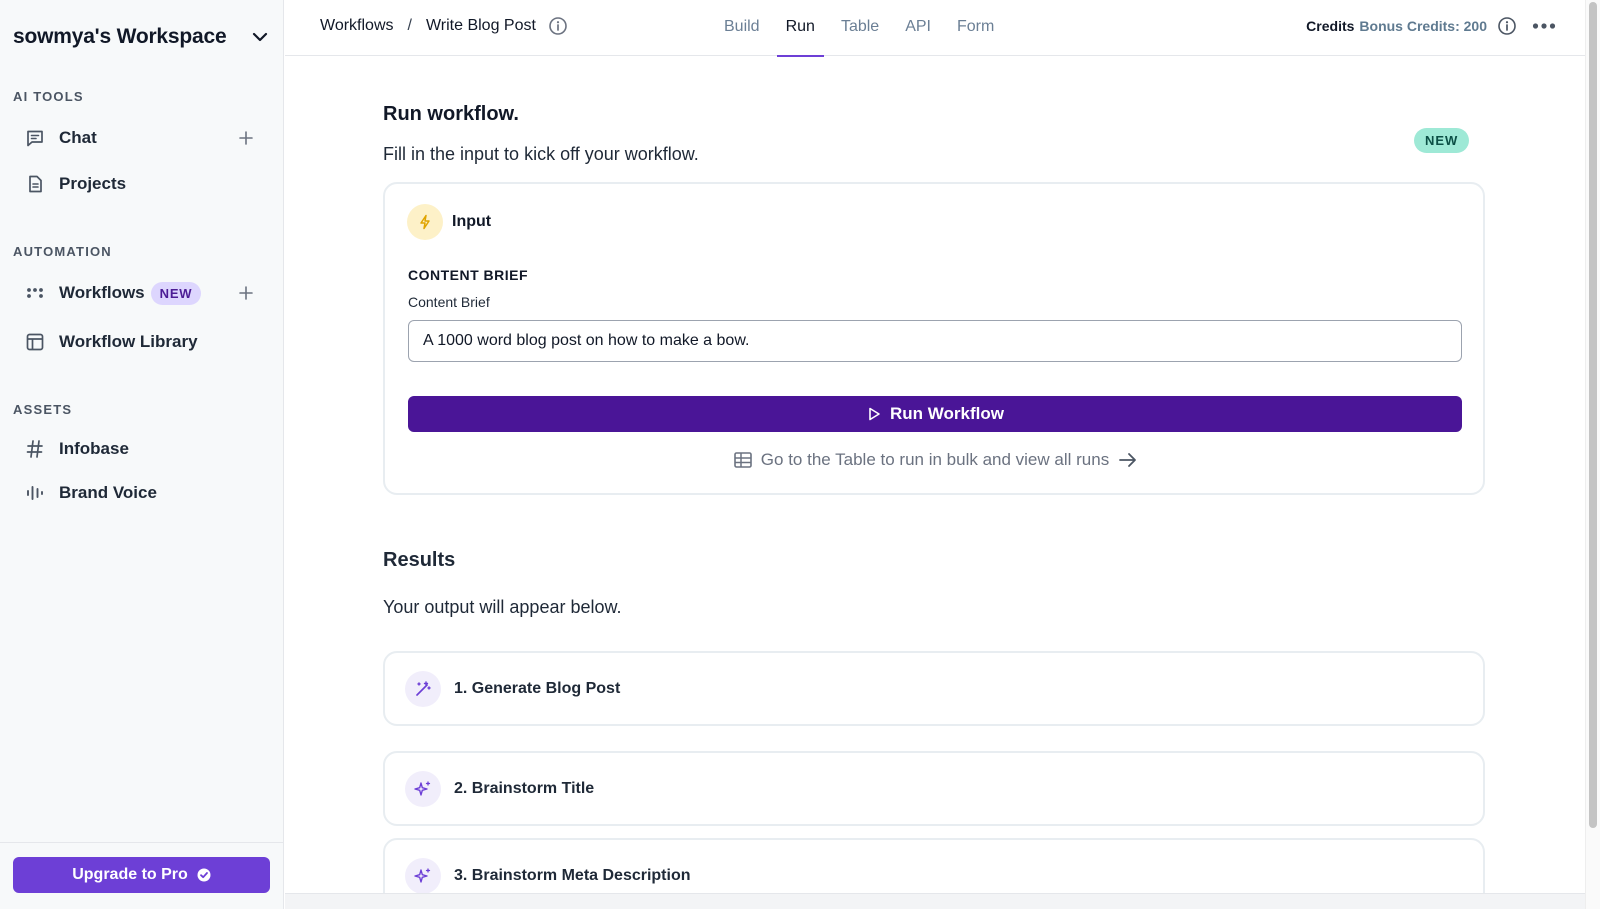 Image resolution: width=1600 pixels, height=909 pixels. I want to click on step-title: 3. Brainstorm Meta Description, so click(572, 875).